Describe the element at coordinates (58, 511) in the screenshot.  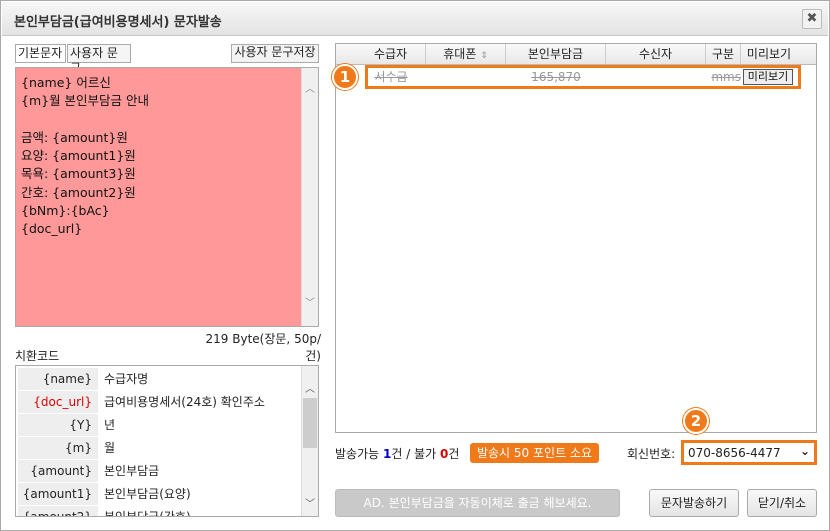
I see `code-key: {amount2}` at that location.